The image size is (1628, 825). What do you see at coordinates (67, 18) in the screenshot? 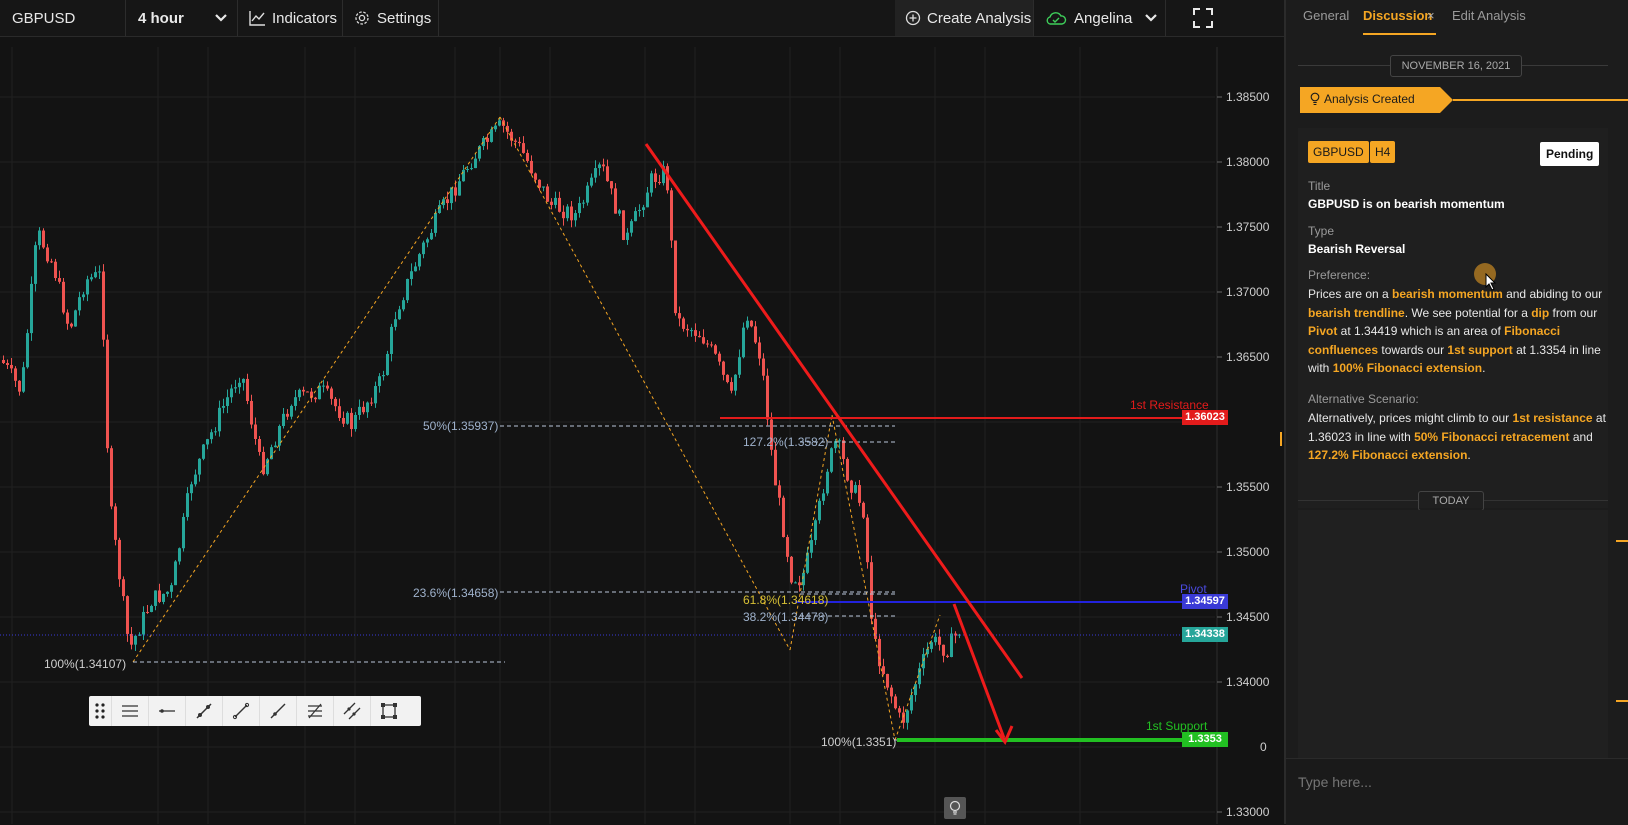
I see `symbol-selector: GBPUSD` at bounding box center [67, 18].